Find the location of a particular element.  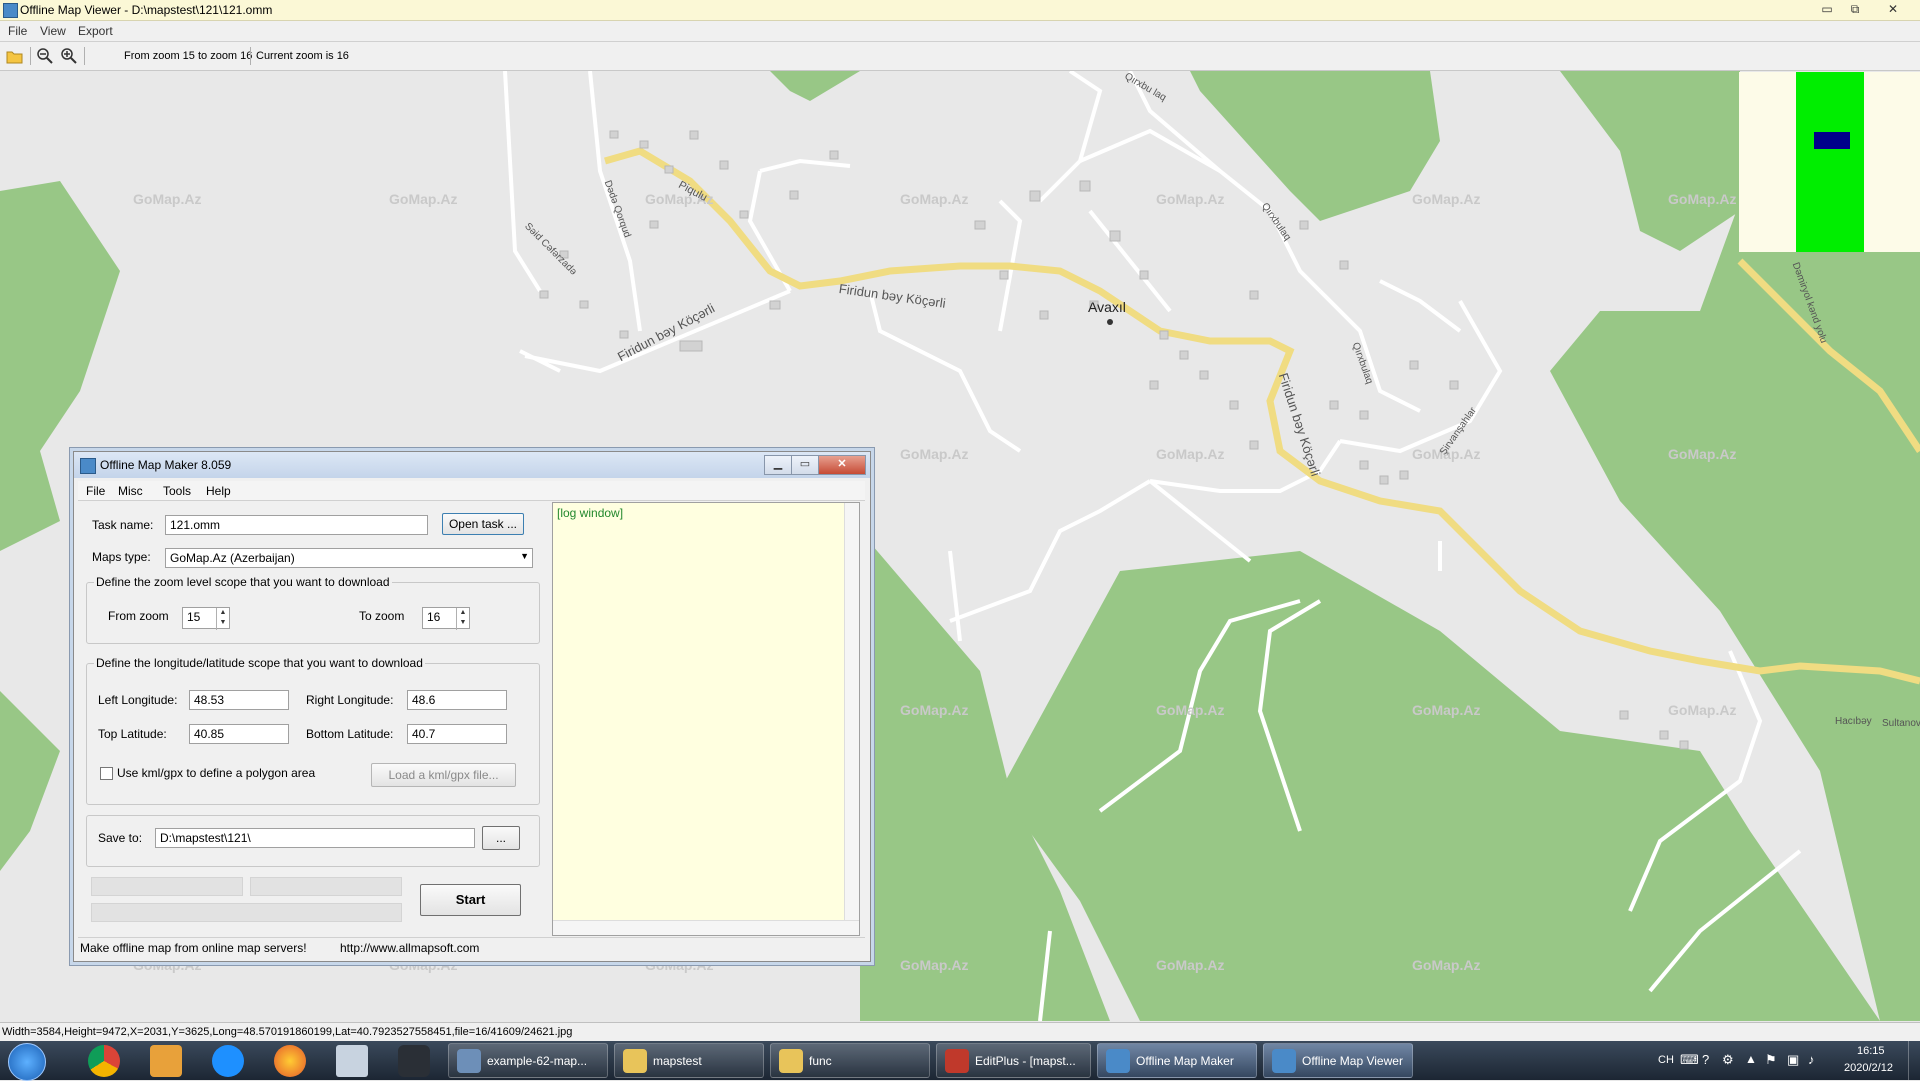

taskbar-item-label: Offline Map Viewer is located at coordinates (1352, 1061).